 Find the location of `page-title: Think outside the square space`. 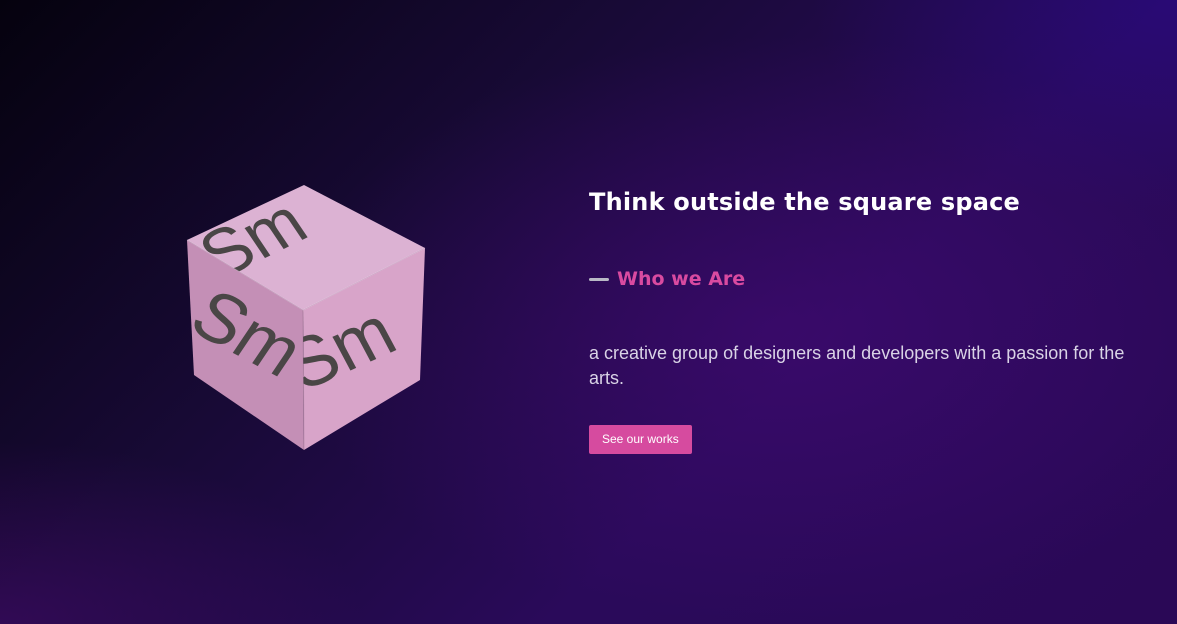

page-title: Think outside the square space is located at coordinates (805, 202).